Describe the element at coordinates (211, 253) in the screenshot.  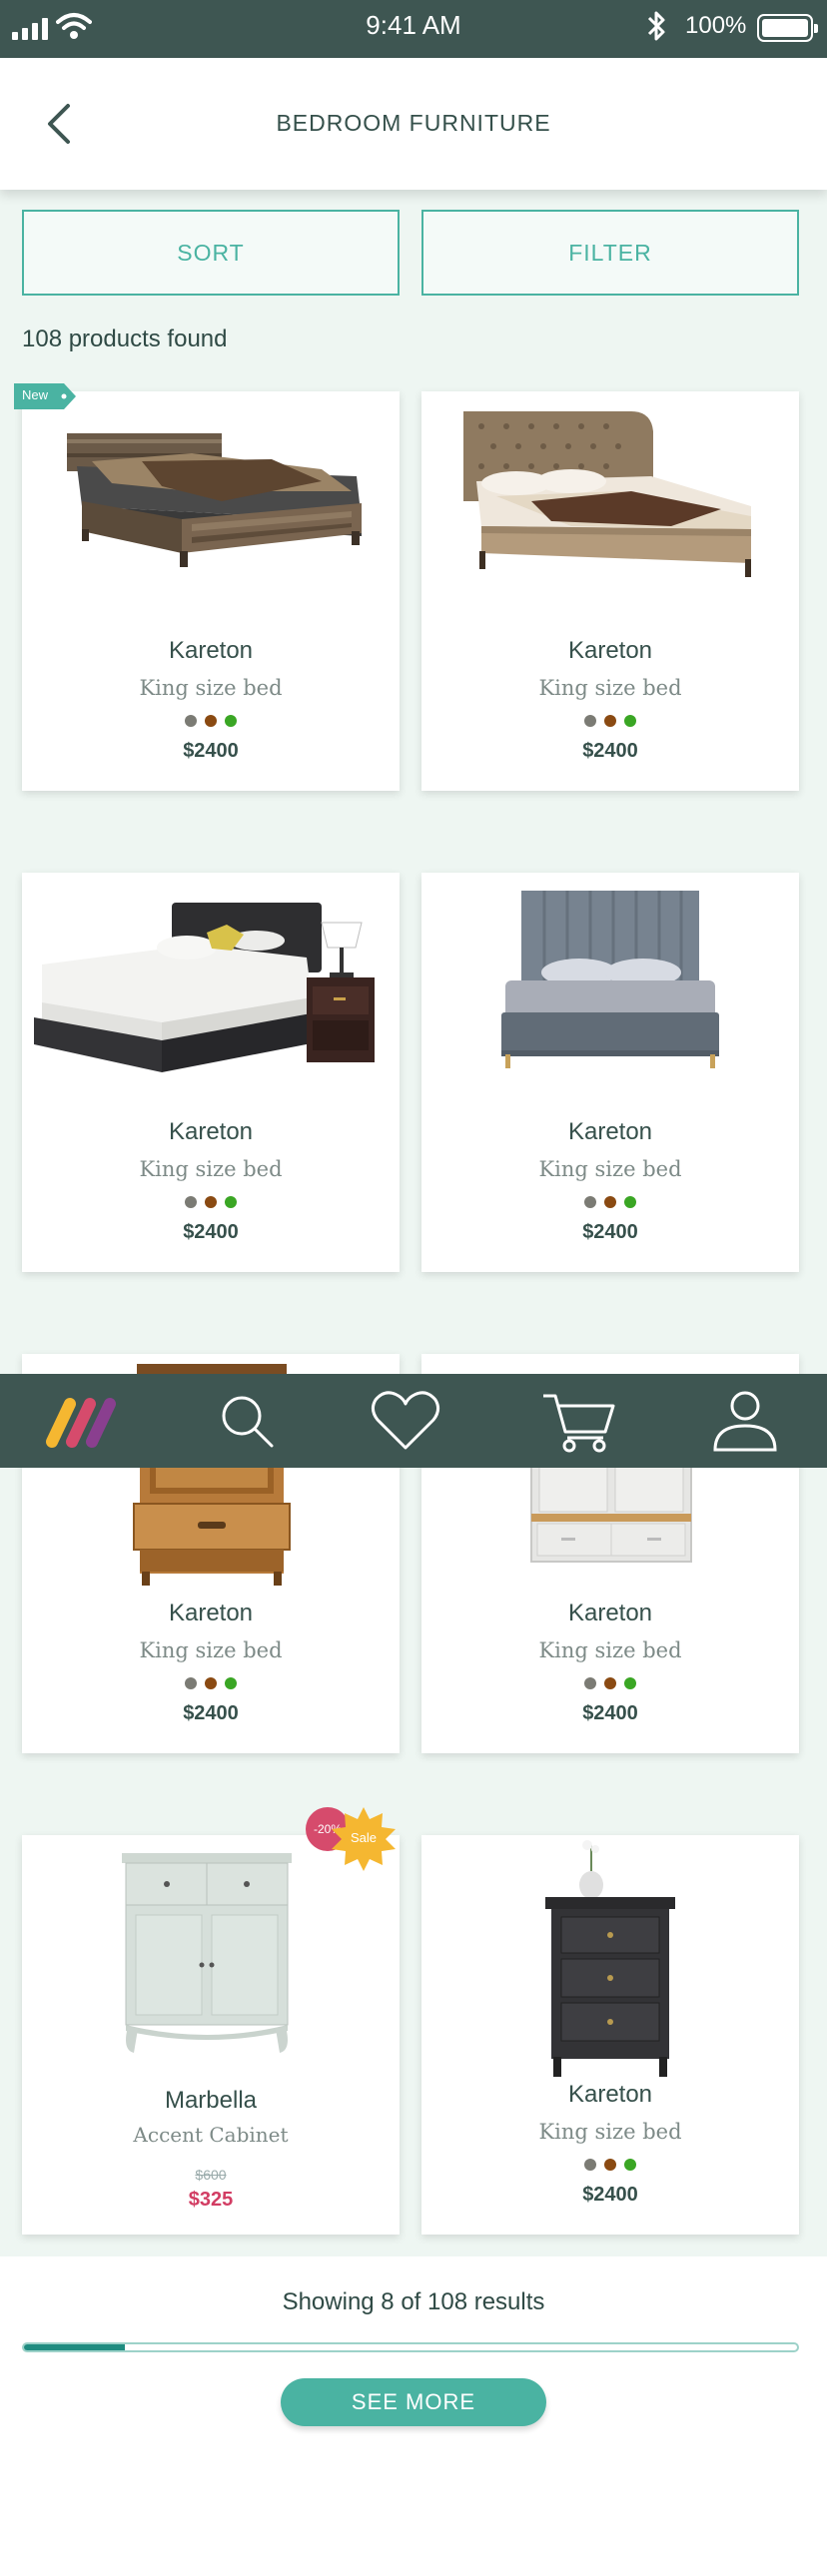
I see `sort-button: SORT` at that location.